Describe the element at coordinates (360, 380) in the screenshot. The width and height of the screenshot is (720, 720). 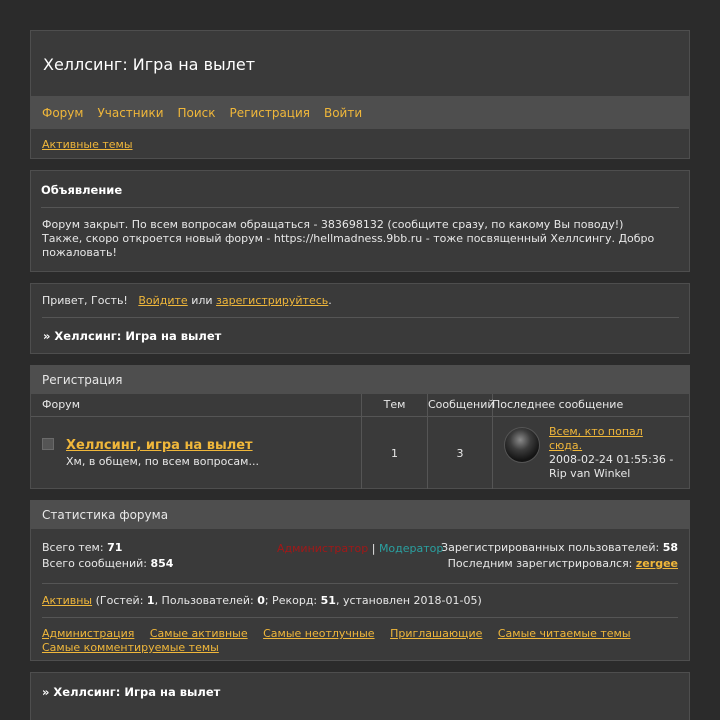
I see `category-title: Регистрация` at that location.